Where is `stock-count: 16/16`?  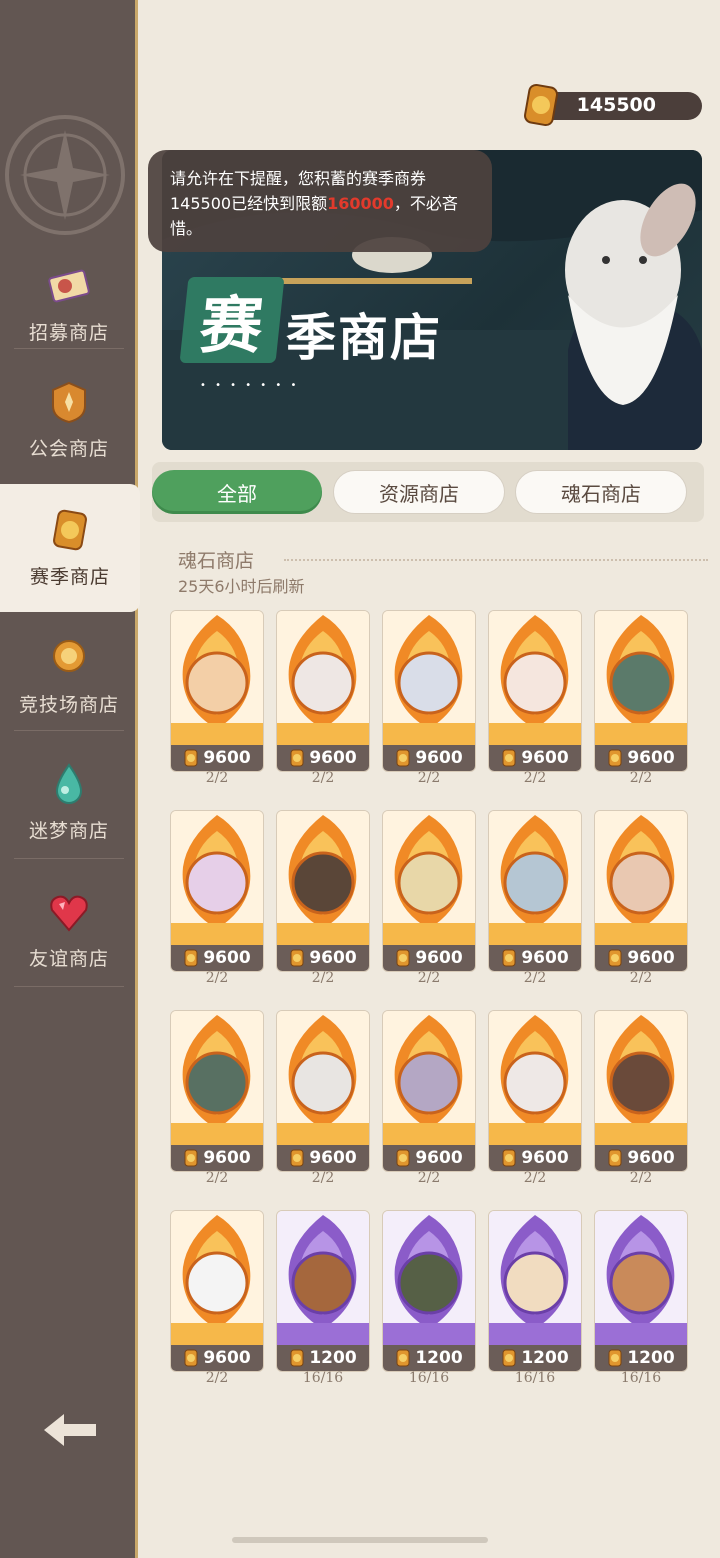
stock-count: 16/16 is located at coordinates (535, 1378).